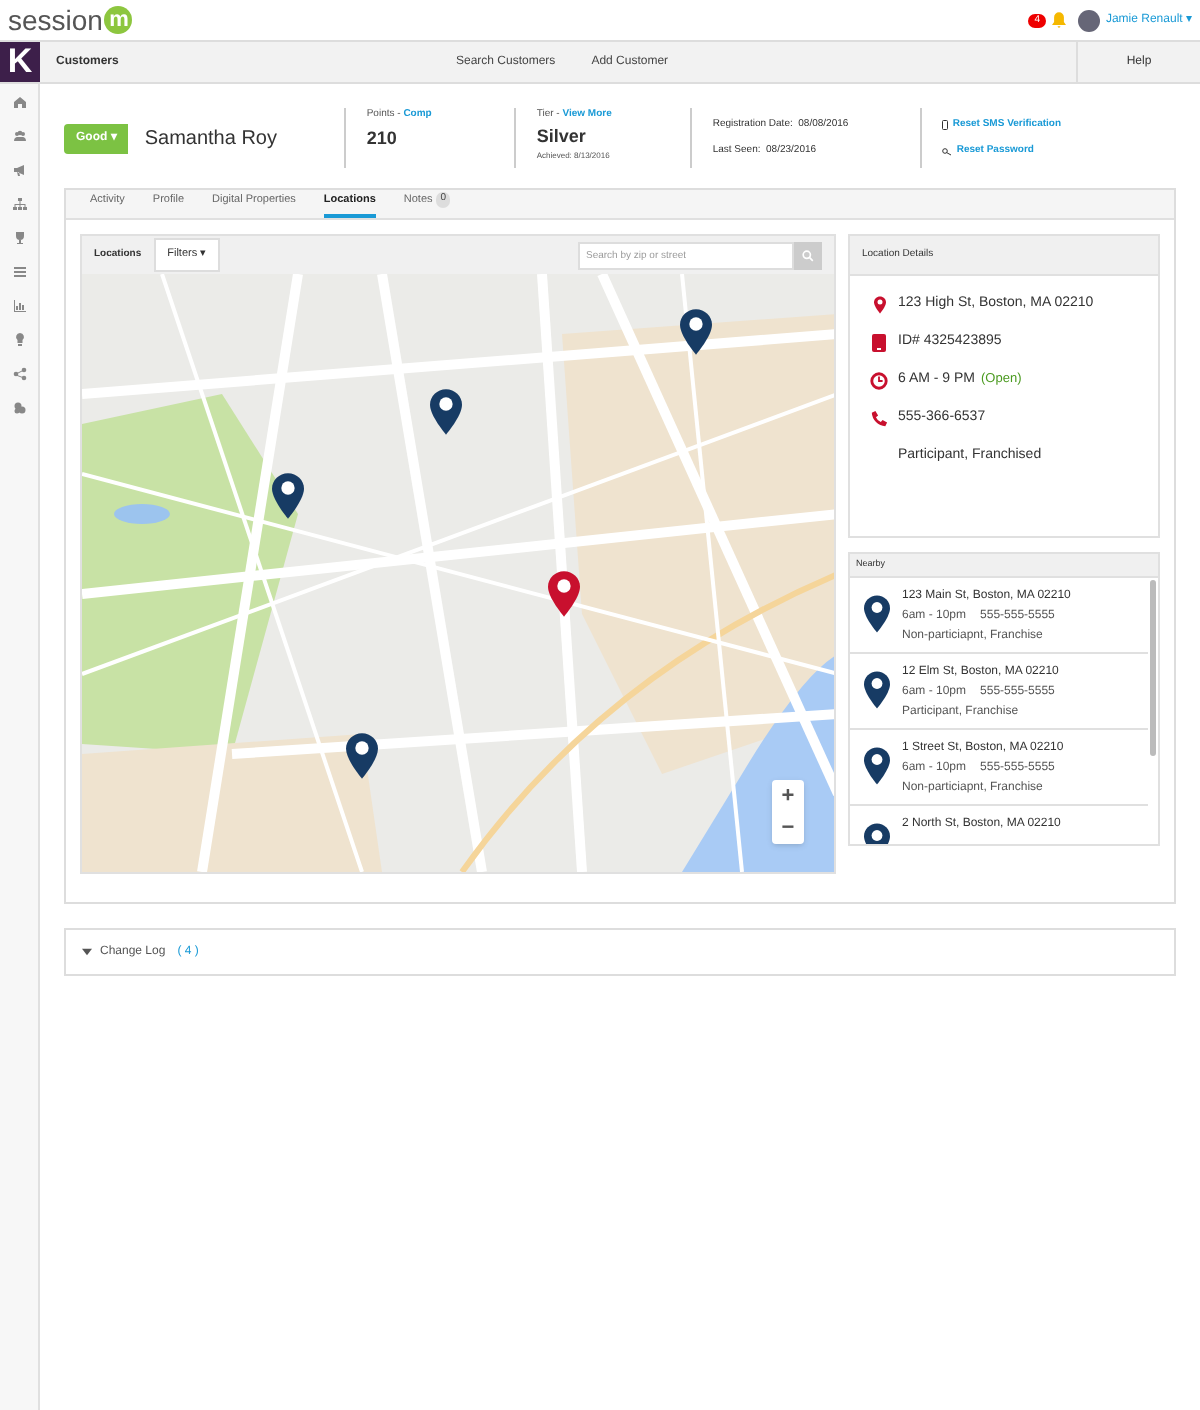 This screenshot has height=1410, width=1200. Describe the element at coordinates (19, 204) in the screenshot. I see `hierarchy-icon` at that location.